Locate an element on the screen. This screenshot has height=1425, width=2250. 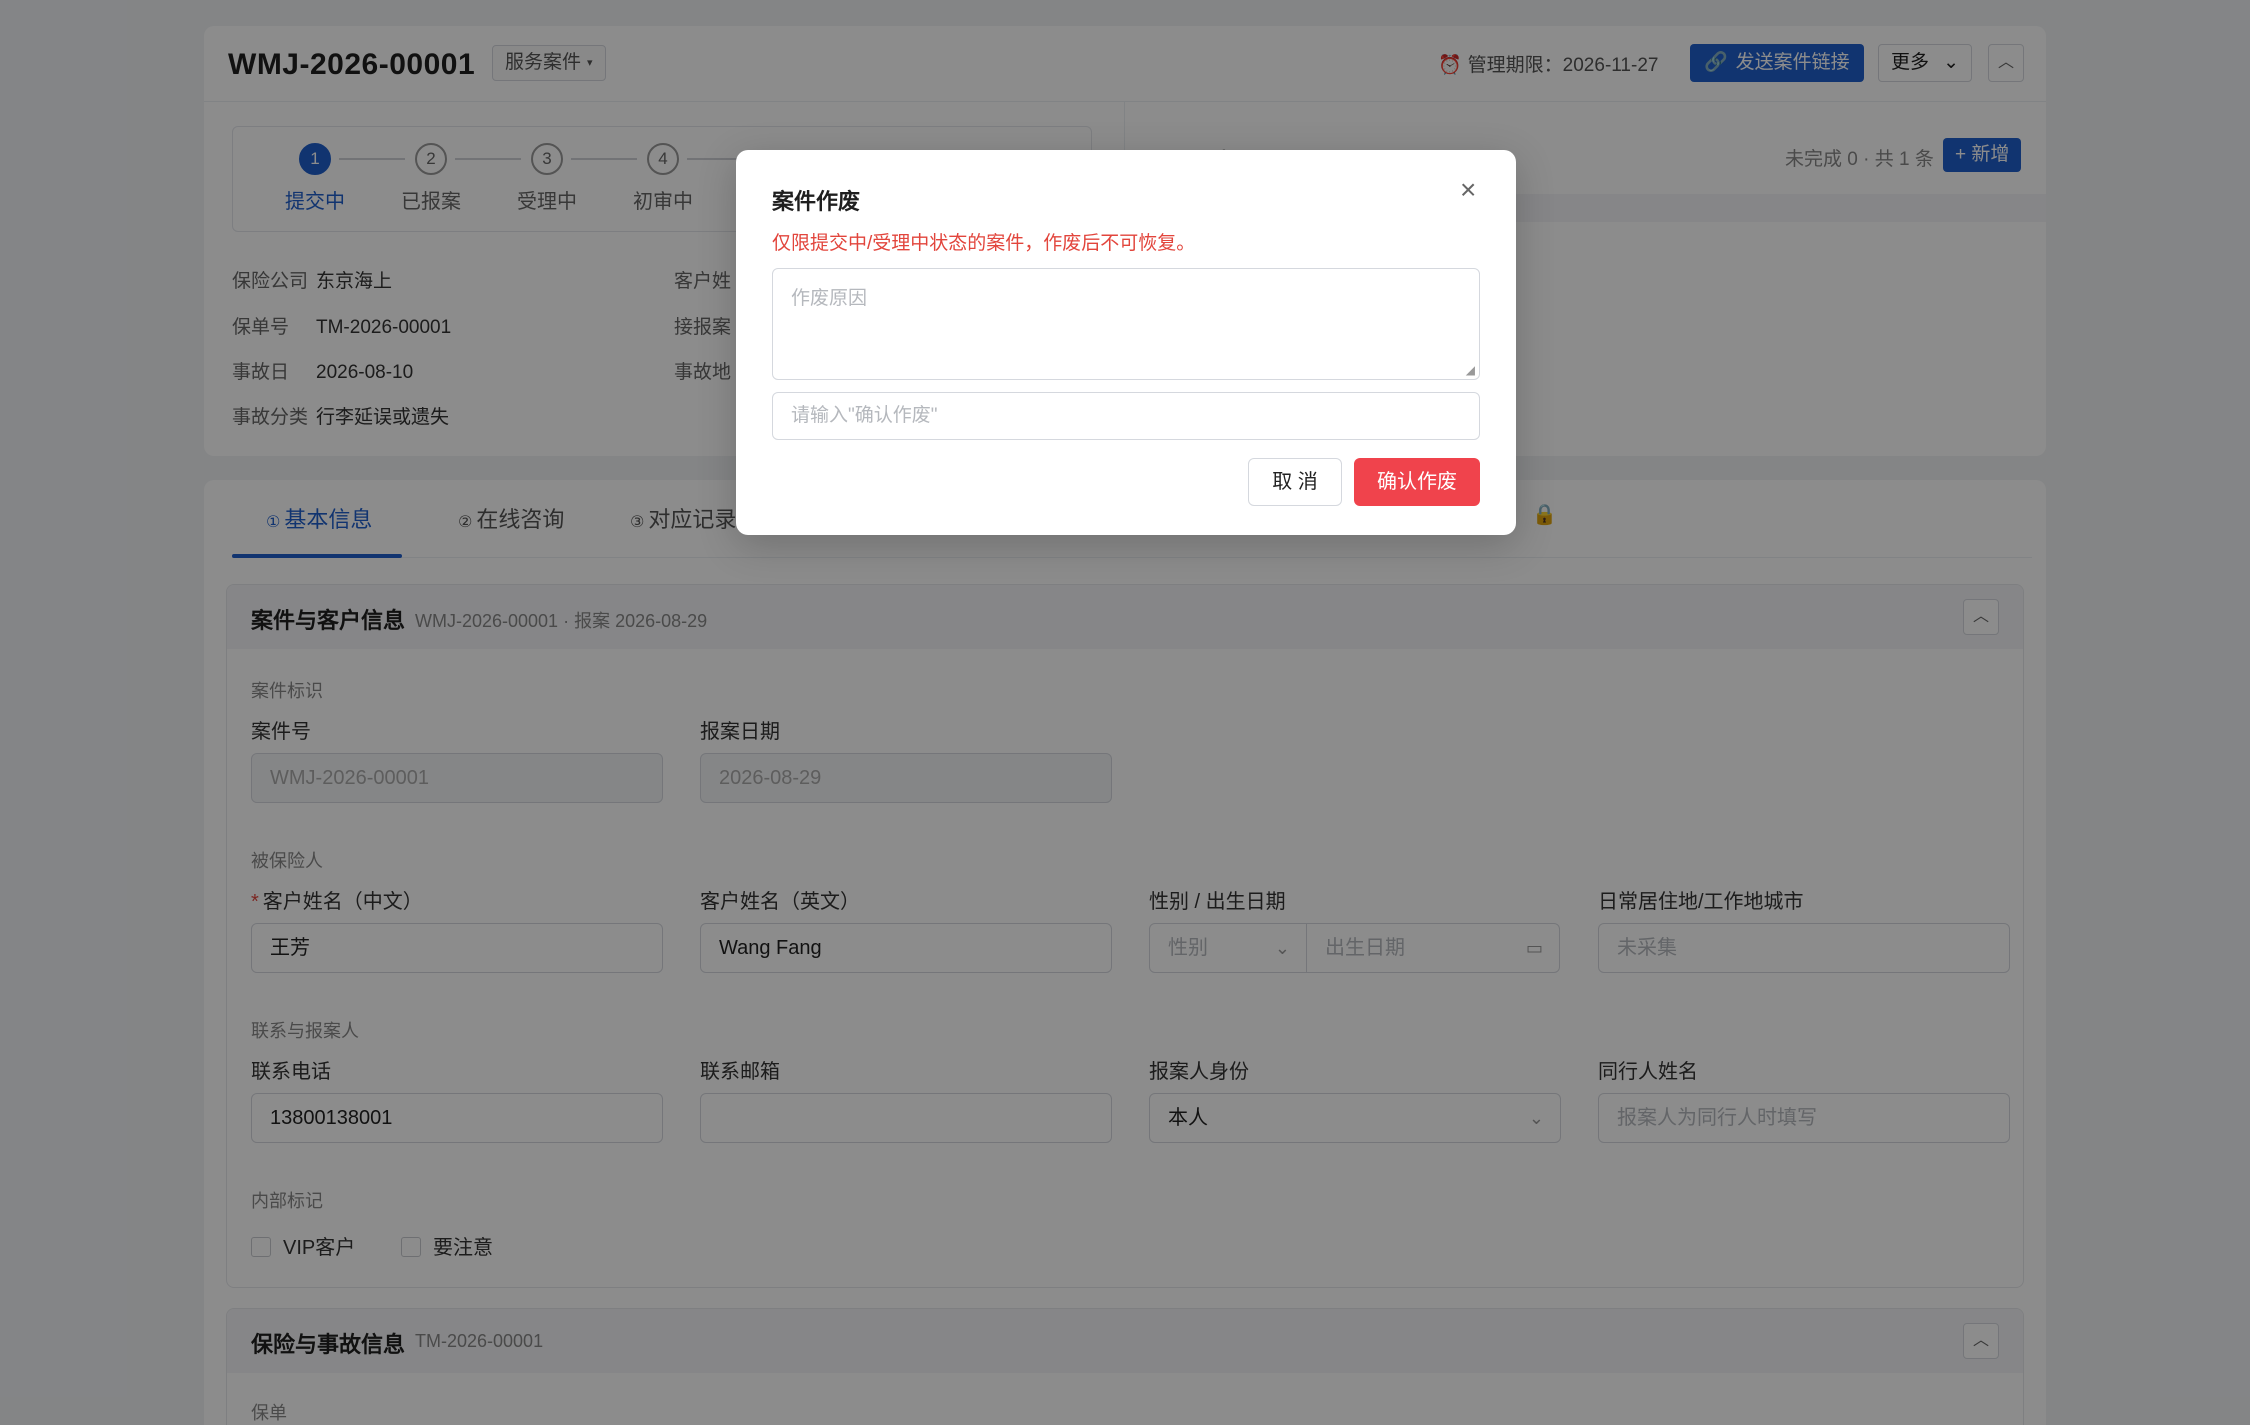
modal-warning: 仅限提交中/受理中状态的案件，作废后不可恢复。 is located at coordinates (984, 243).